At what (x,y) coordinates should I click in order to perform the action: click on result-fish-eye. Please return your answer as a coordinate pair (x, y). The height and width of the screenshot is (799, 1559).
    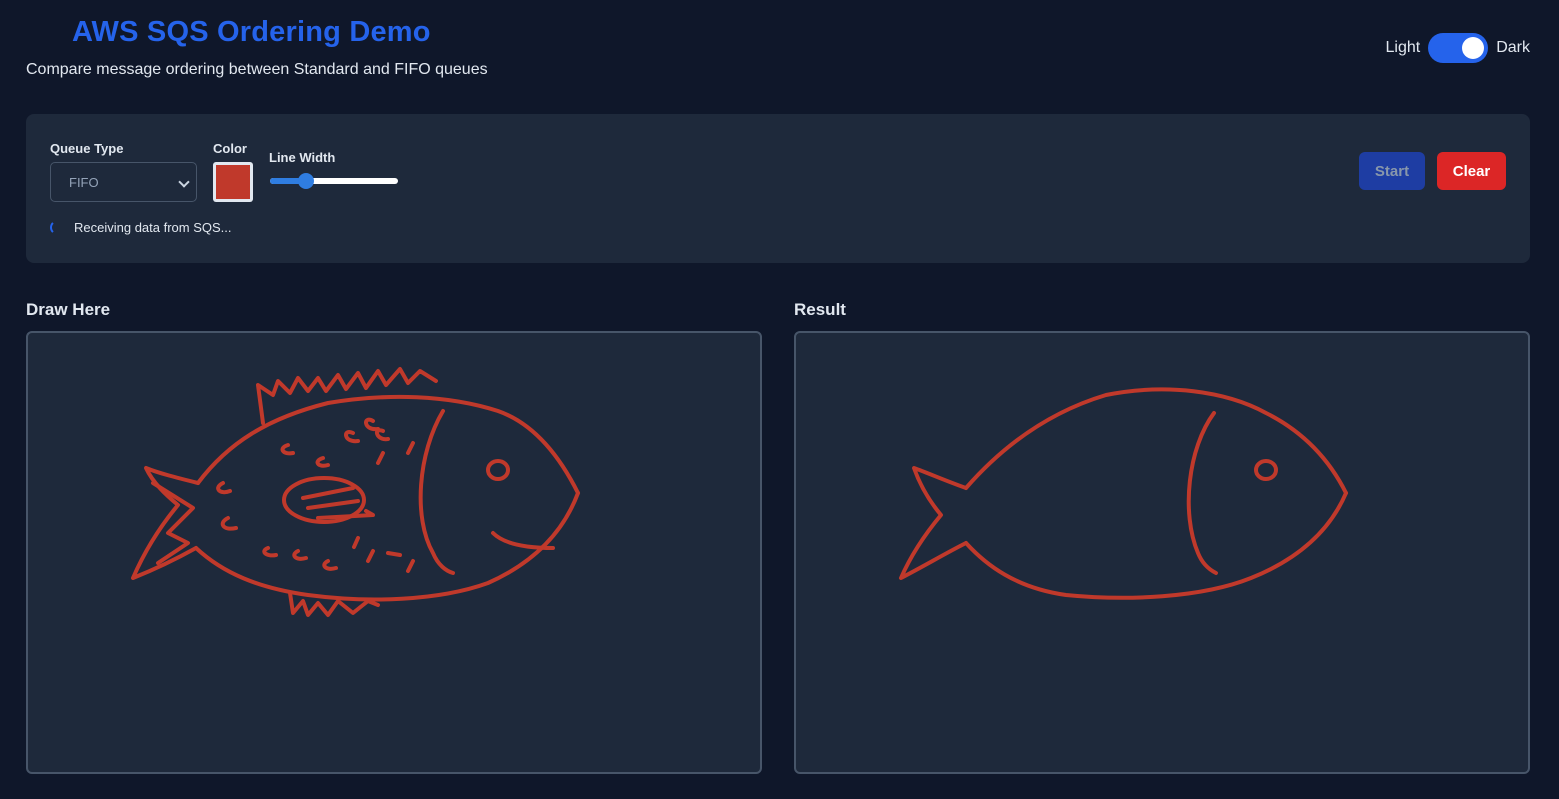
    Looking at the image, I should click on (1266, 470).